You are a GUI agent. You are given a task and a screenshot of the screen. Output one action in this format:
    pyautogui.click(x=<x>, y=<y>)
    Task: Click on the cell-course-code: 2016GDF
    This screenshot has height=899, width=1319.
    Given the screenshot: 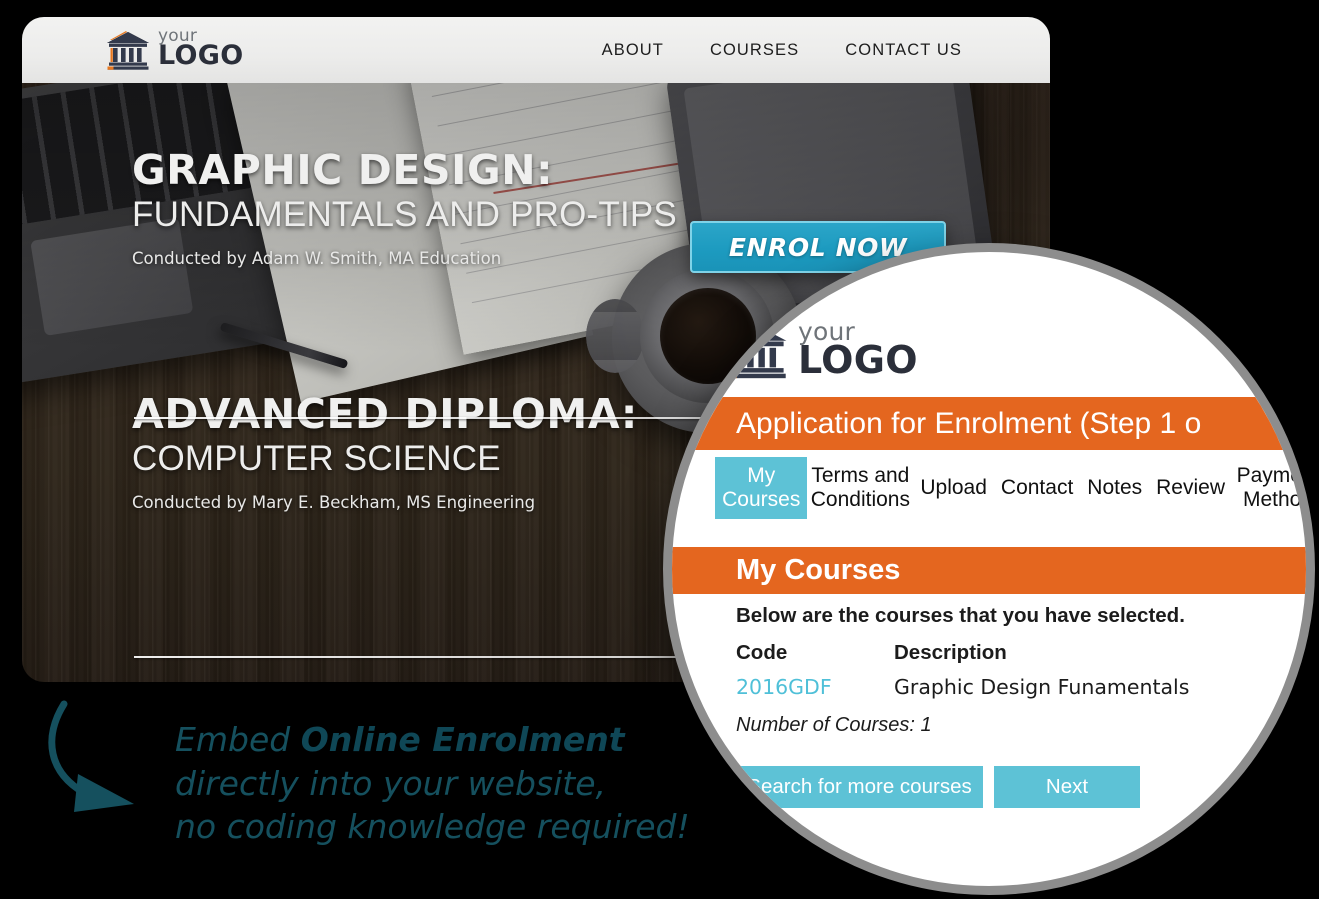 What is the action you would take?
    pyautogui.click(x=815, y=691)
    